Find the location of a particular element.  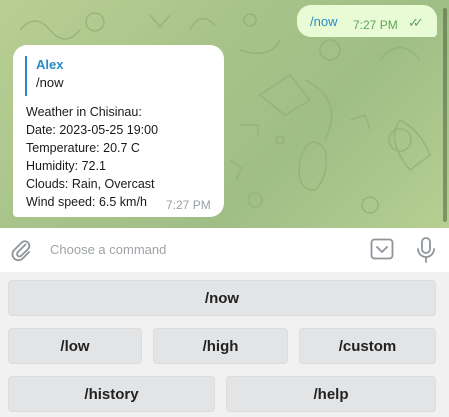

outgoing-message-time: 7:27 PM is located at coordinates (375, 25).